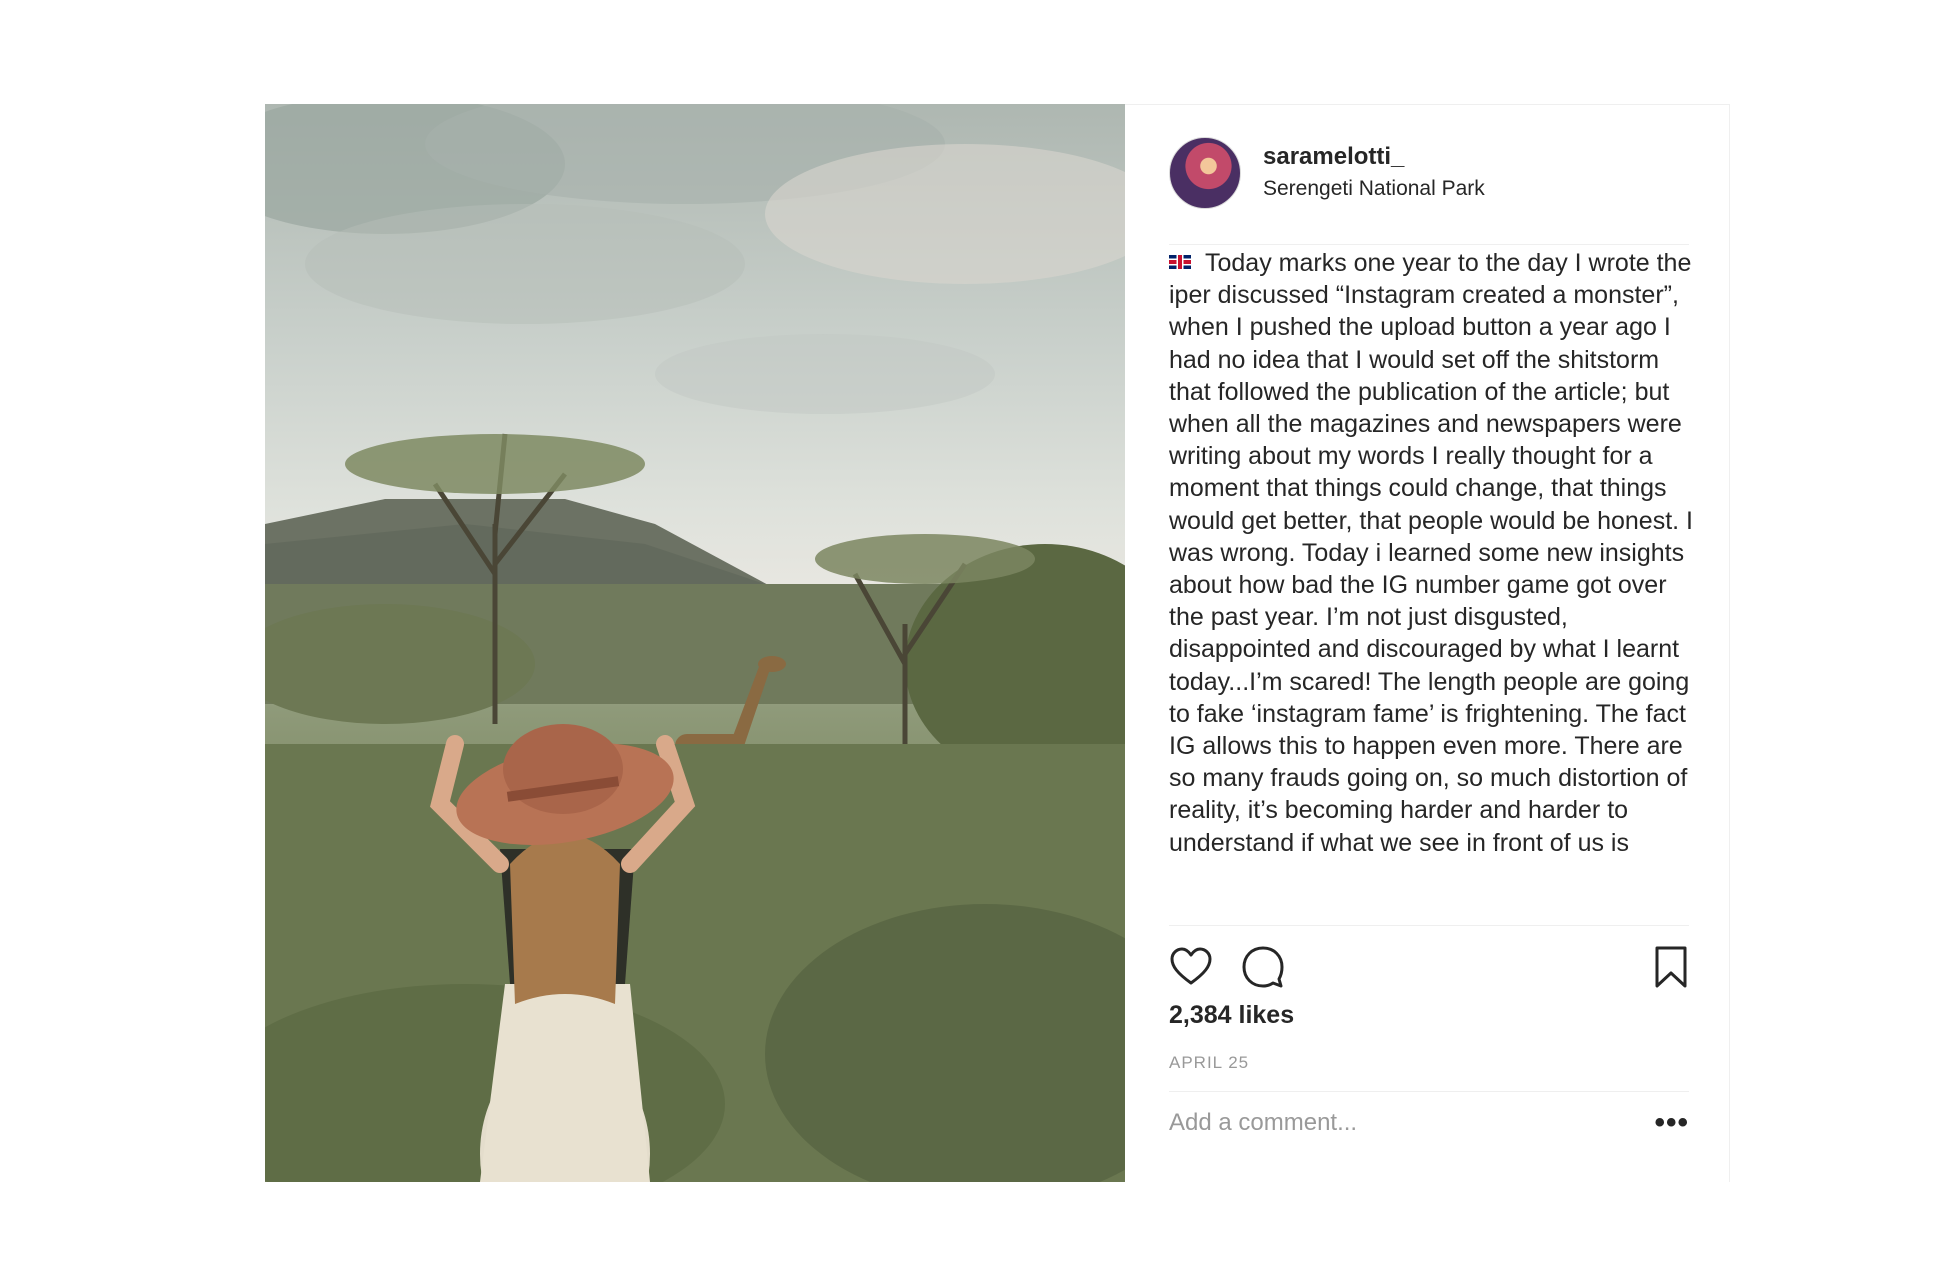 The width and height of the screenshot is (1946, 1280). Describe the element at coordinates (1231, 1015) in the screenshot. I see `likes-count: 2,384 likes` at that location.